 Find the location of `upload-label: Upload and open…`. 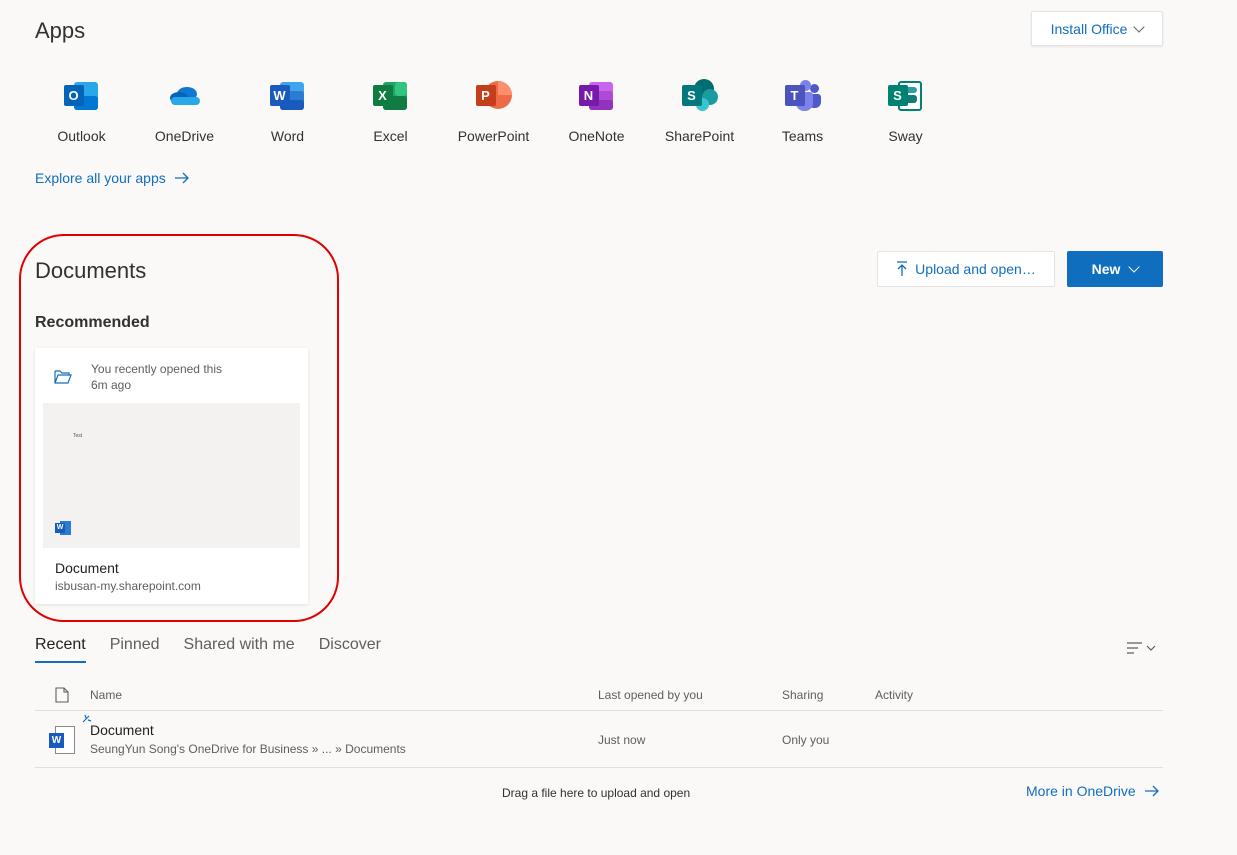

upload-label: Upload and open… is located at coordinates (975, 269).